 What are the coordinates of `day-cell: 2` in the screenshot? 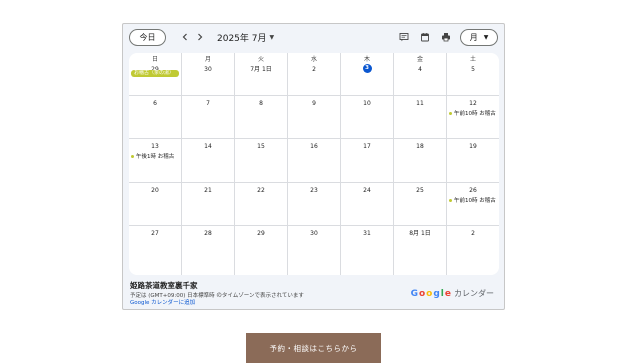 It's located at (473, 250).